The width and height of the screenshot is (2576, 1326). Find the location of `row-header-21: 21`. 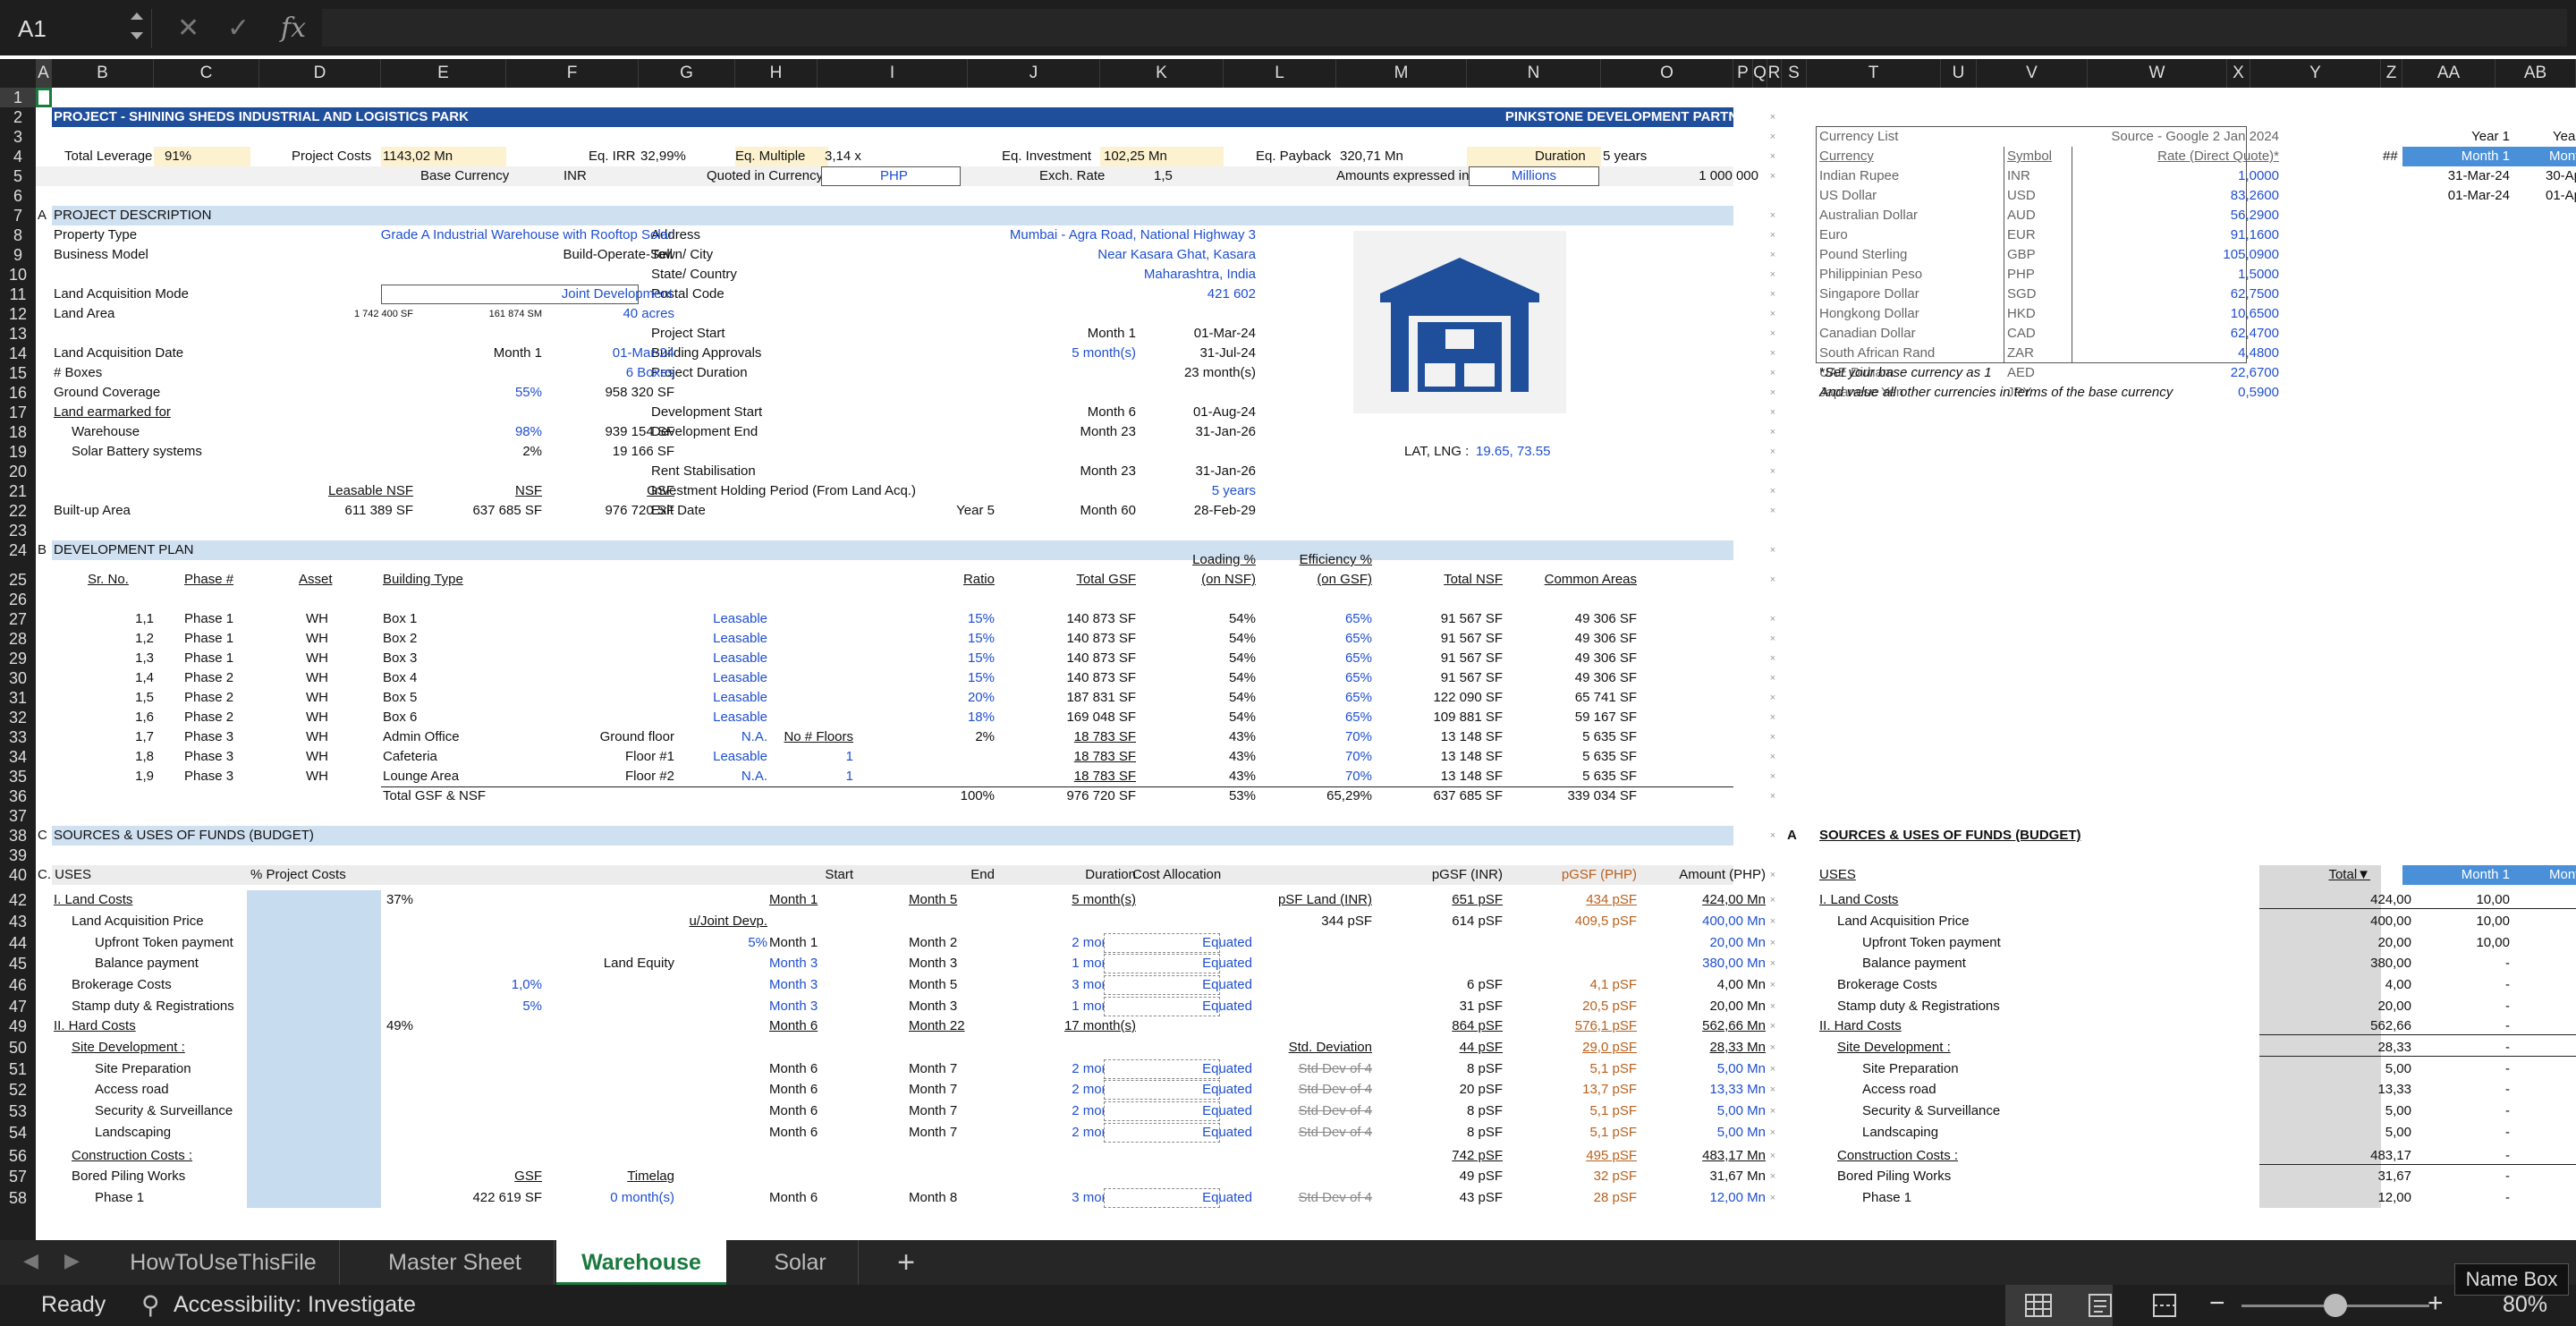

row-header-21: 21 is located at coordinates (18, 491).